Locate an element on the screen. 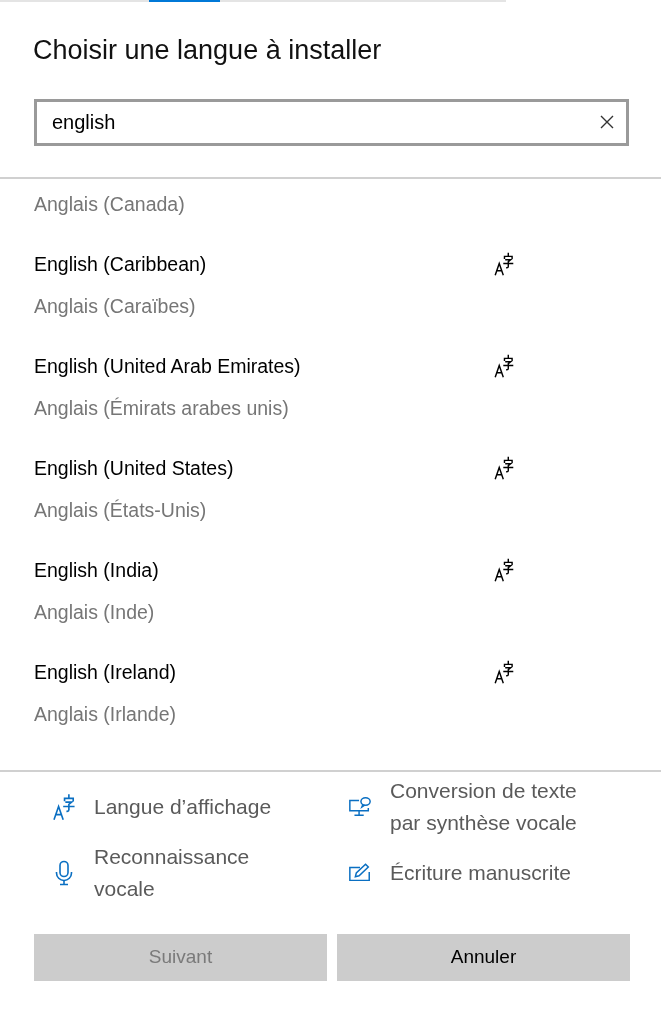 The height and width of the screenshot is (1011, 661). localized-language-name: Anglais (Caraïbes) is located at coordinates (115, 306).